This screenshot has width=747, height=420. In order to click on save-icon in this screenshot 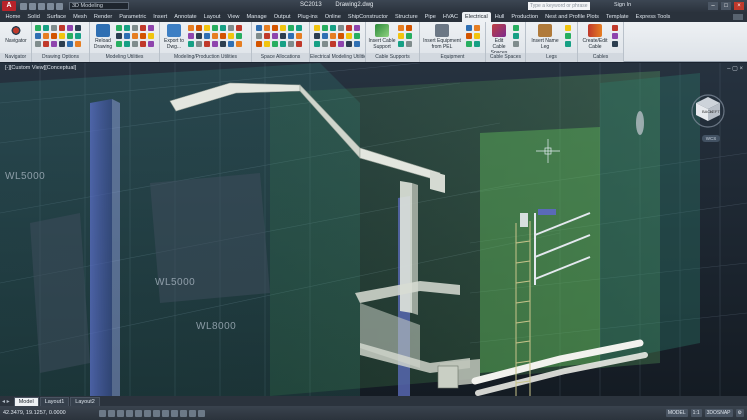, I will do `click(41, 6)`.